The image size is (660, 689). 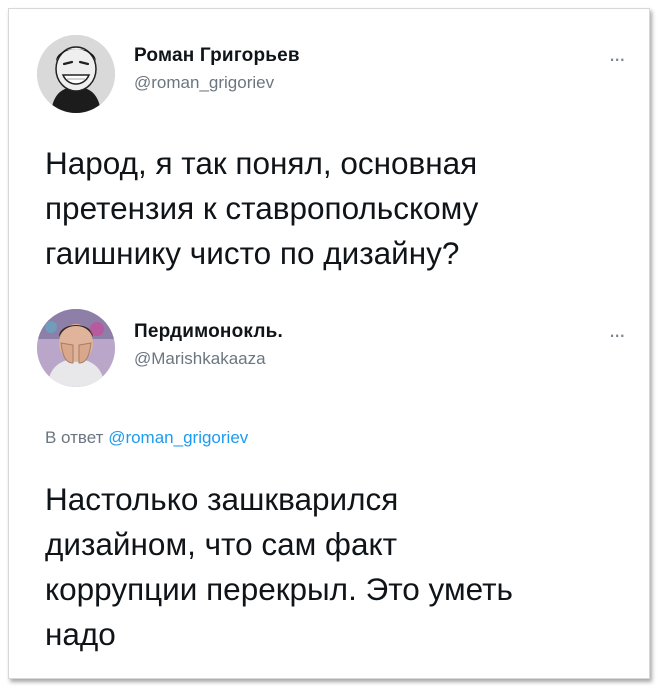 I want to click on author-name: Роман Григорьев, so click(x=217, y=56).